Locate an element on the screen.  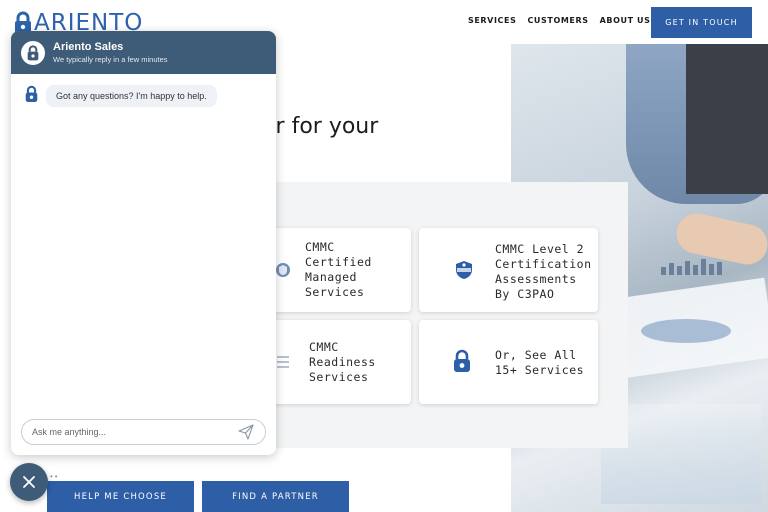
find-a-partner-button: FIND A PARTNER is located at coordinates (275, 496).